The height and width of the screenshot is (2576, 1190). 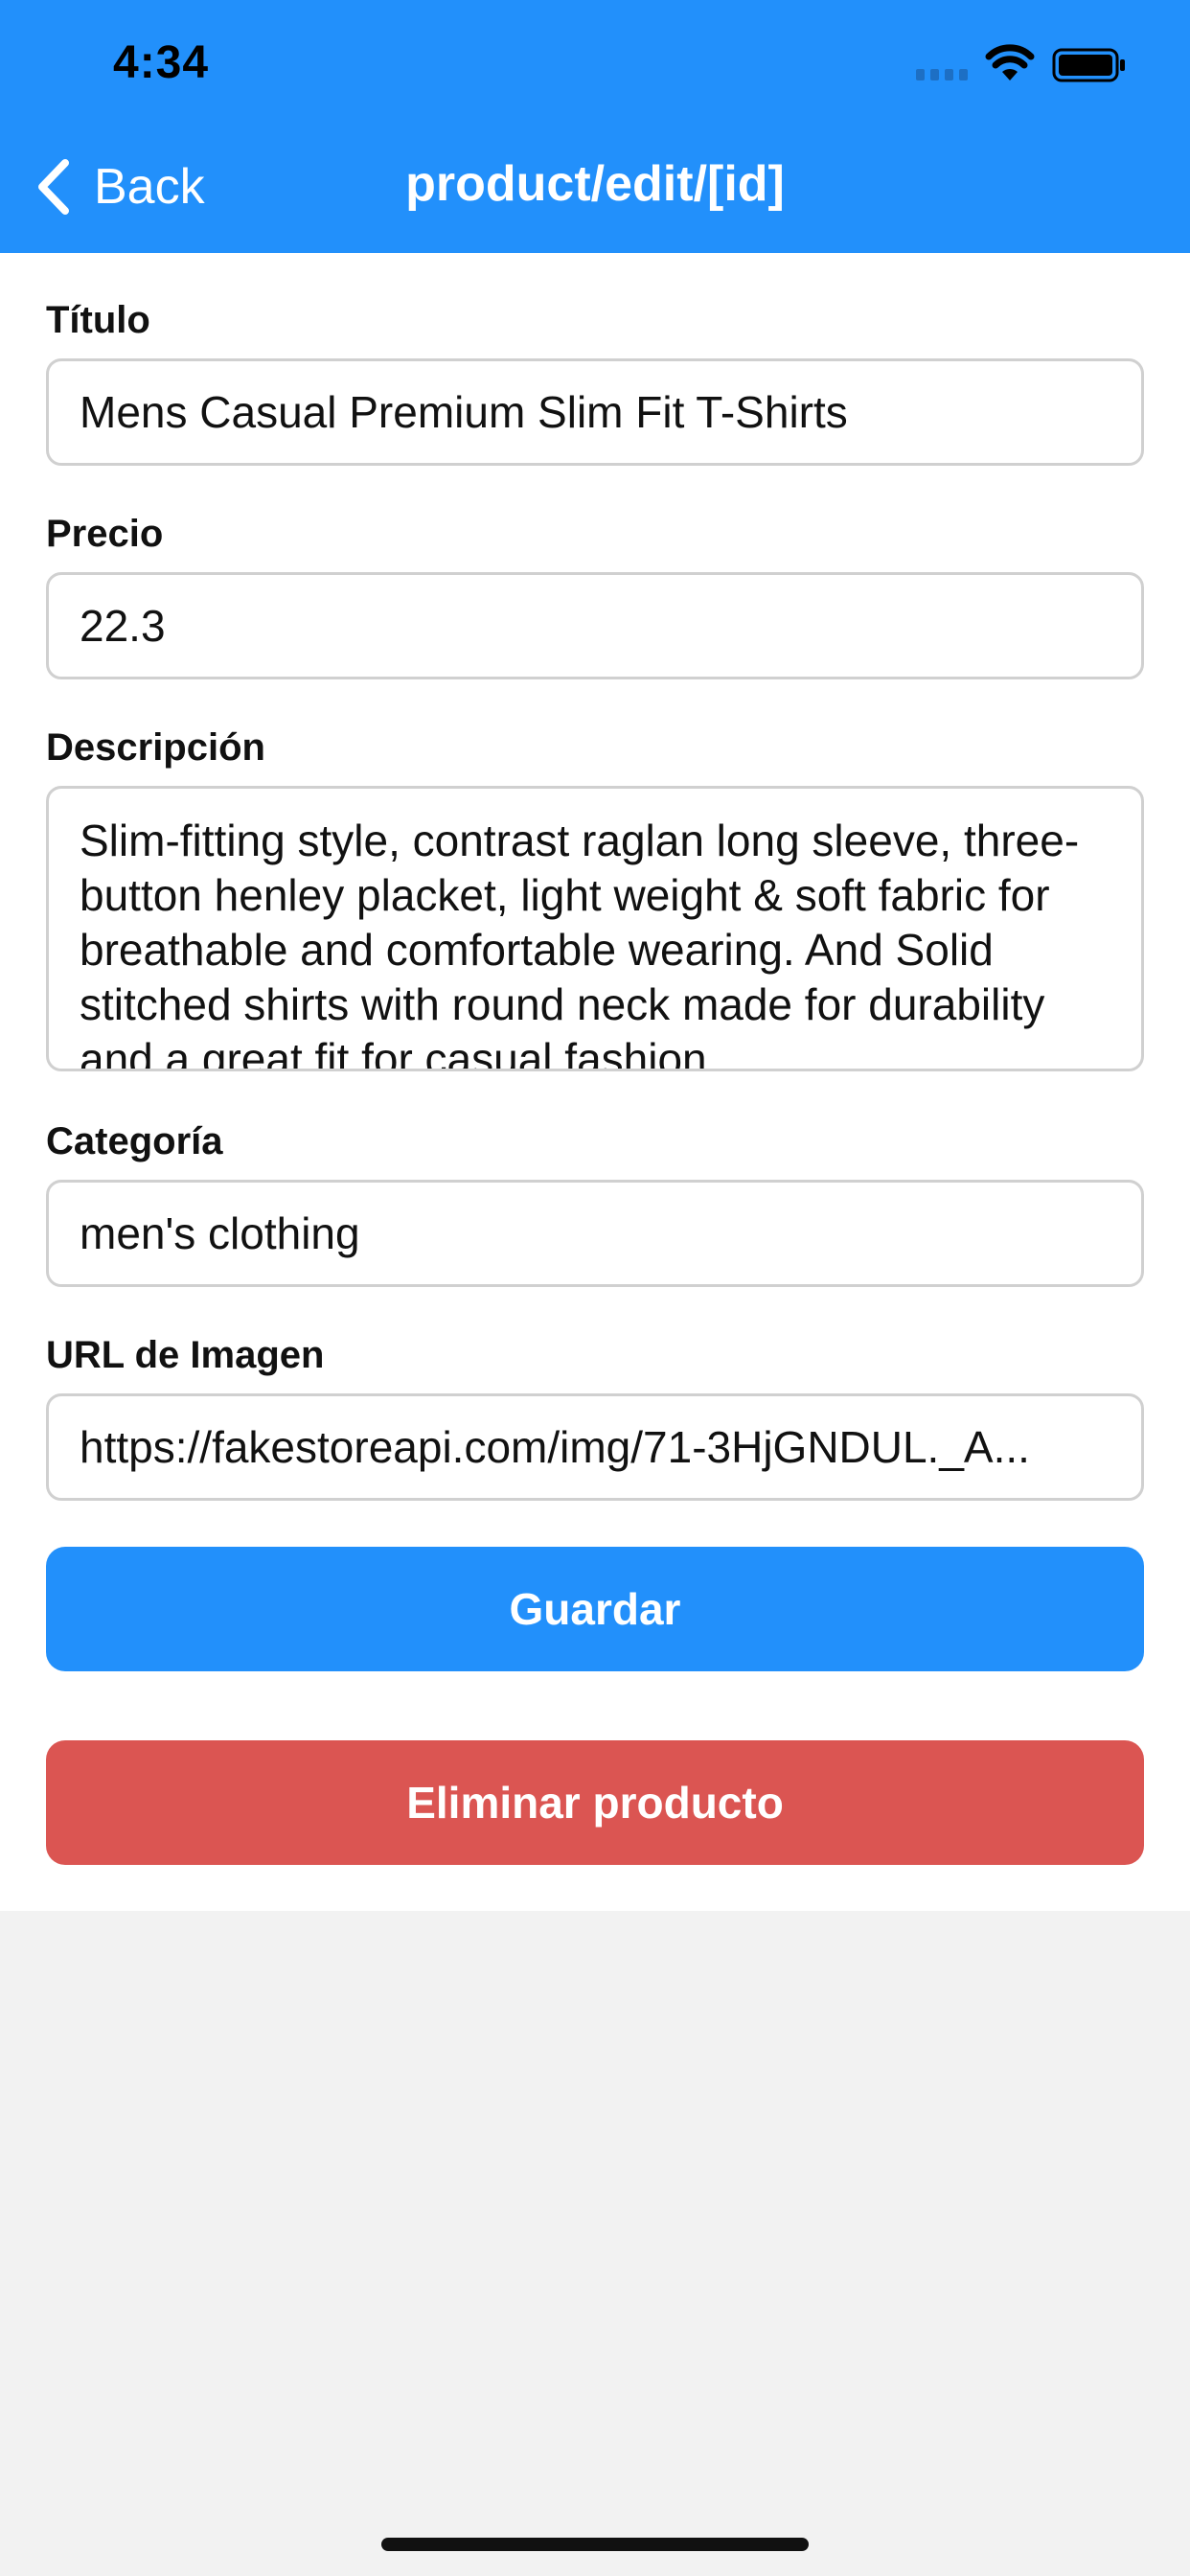 I want to click on description-label: Descripción, so click(x=155, y=747).